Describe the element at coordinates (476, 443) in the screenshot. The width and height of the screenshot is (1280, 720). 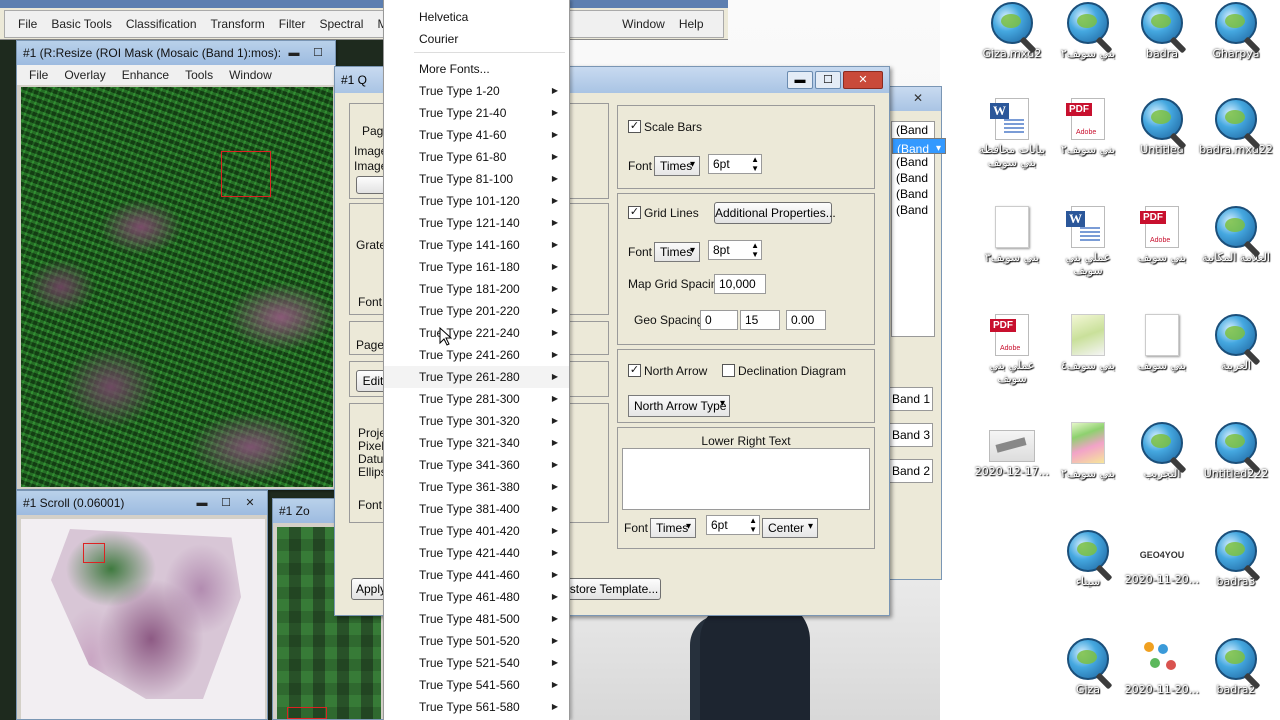
I see `font-menu-item: True Type 321-340 ▶` at that location.